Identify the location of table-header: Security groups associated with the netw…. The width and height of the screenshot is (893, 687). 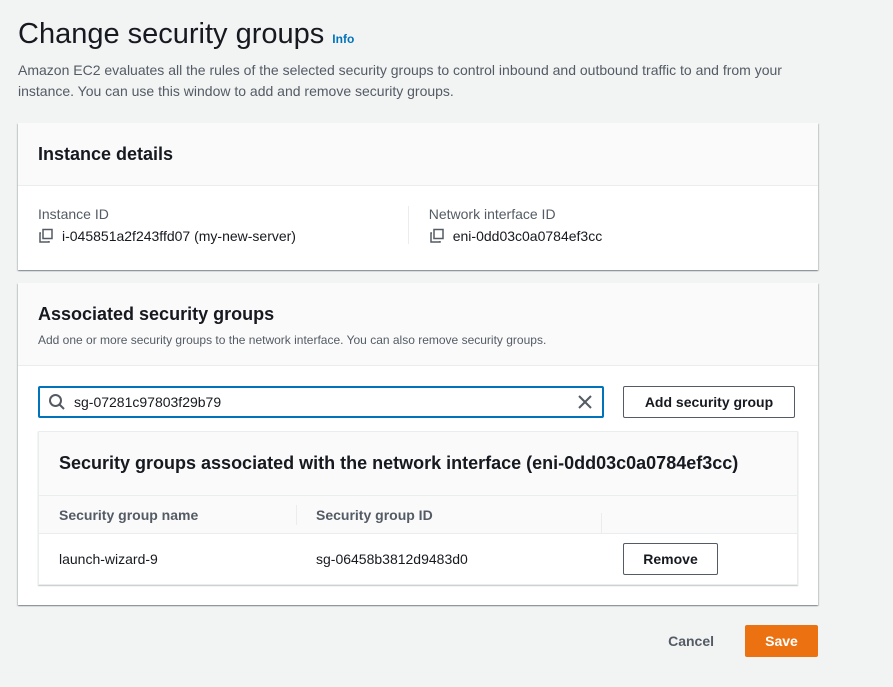
(418, 464).